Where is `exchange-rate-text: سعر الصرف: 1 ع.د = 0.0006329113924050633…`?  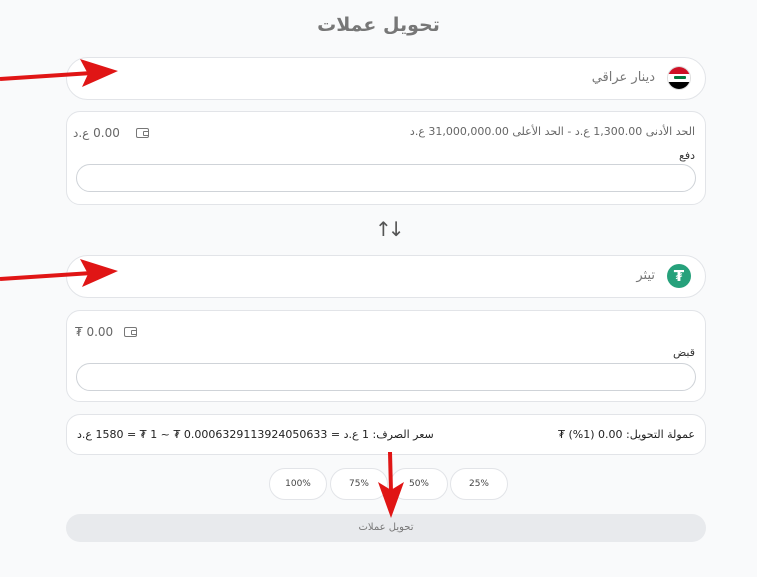 exchange-rate-text: سعر الصرف: 1 ع.د = 0.0006329113924050633… is located at coordinates (255, 434).